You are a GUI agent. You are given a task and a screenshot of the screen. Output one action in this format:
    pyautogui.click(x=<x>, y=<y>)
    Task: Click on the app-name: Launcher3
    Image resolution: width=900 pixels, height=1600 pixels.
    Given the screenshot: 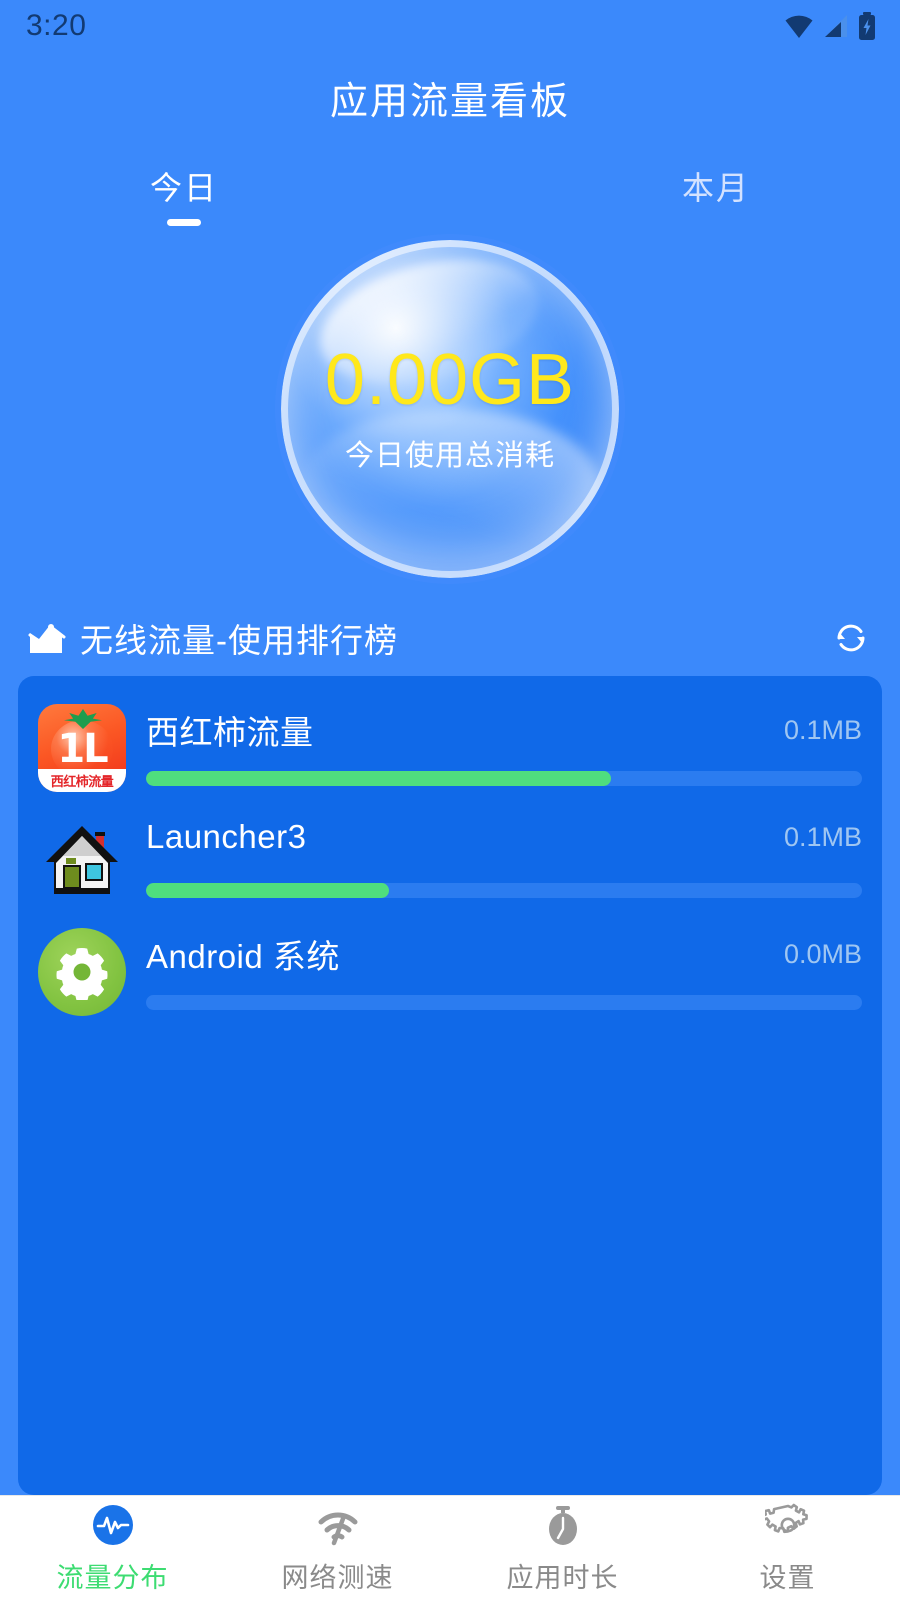 What is the action you would take?
    pyautogui.click(x=226, y=836)
    